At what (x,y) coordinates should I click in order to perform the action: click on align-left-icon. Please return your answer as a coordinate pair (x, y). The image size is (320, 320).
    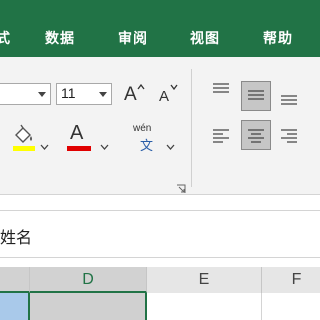
    Looking at the image, I should click on (221, 136).